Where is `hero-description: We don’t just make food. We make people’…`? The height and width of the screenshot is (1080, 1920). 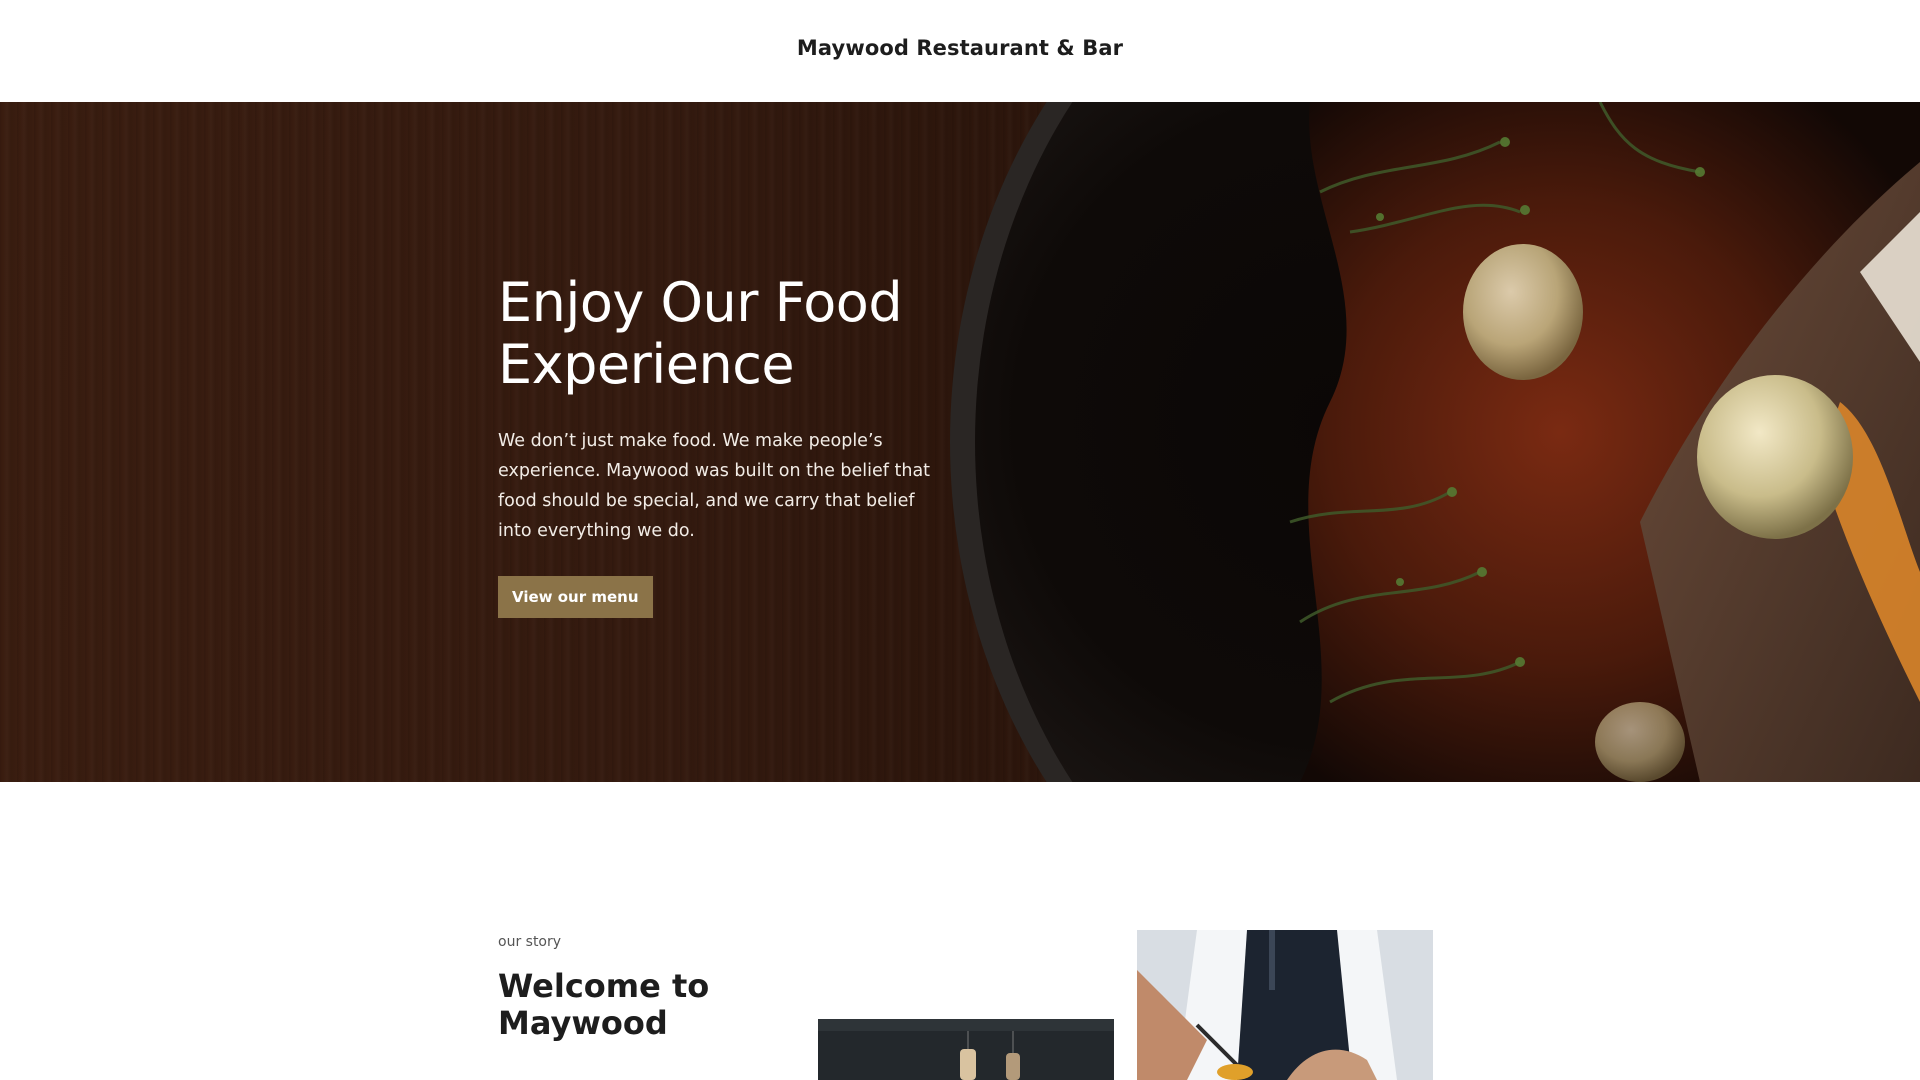
hero-description: We don’t just make food. We make people’… is located at coordinates (714, 486).